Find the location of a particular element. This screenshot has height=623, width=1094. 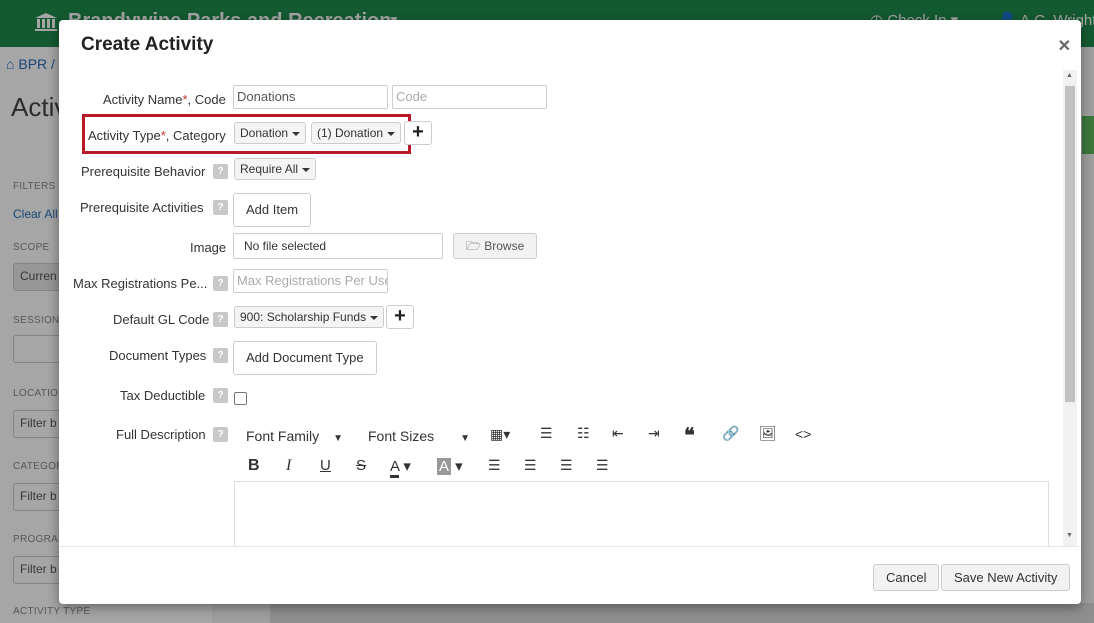

activity-name-label-text: Activity Name is located at coordinates (143, 99).